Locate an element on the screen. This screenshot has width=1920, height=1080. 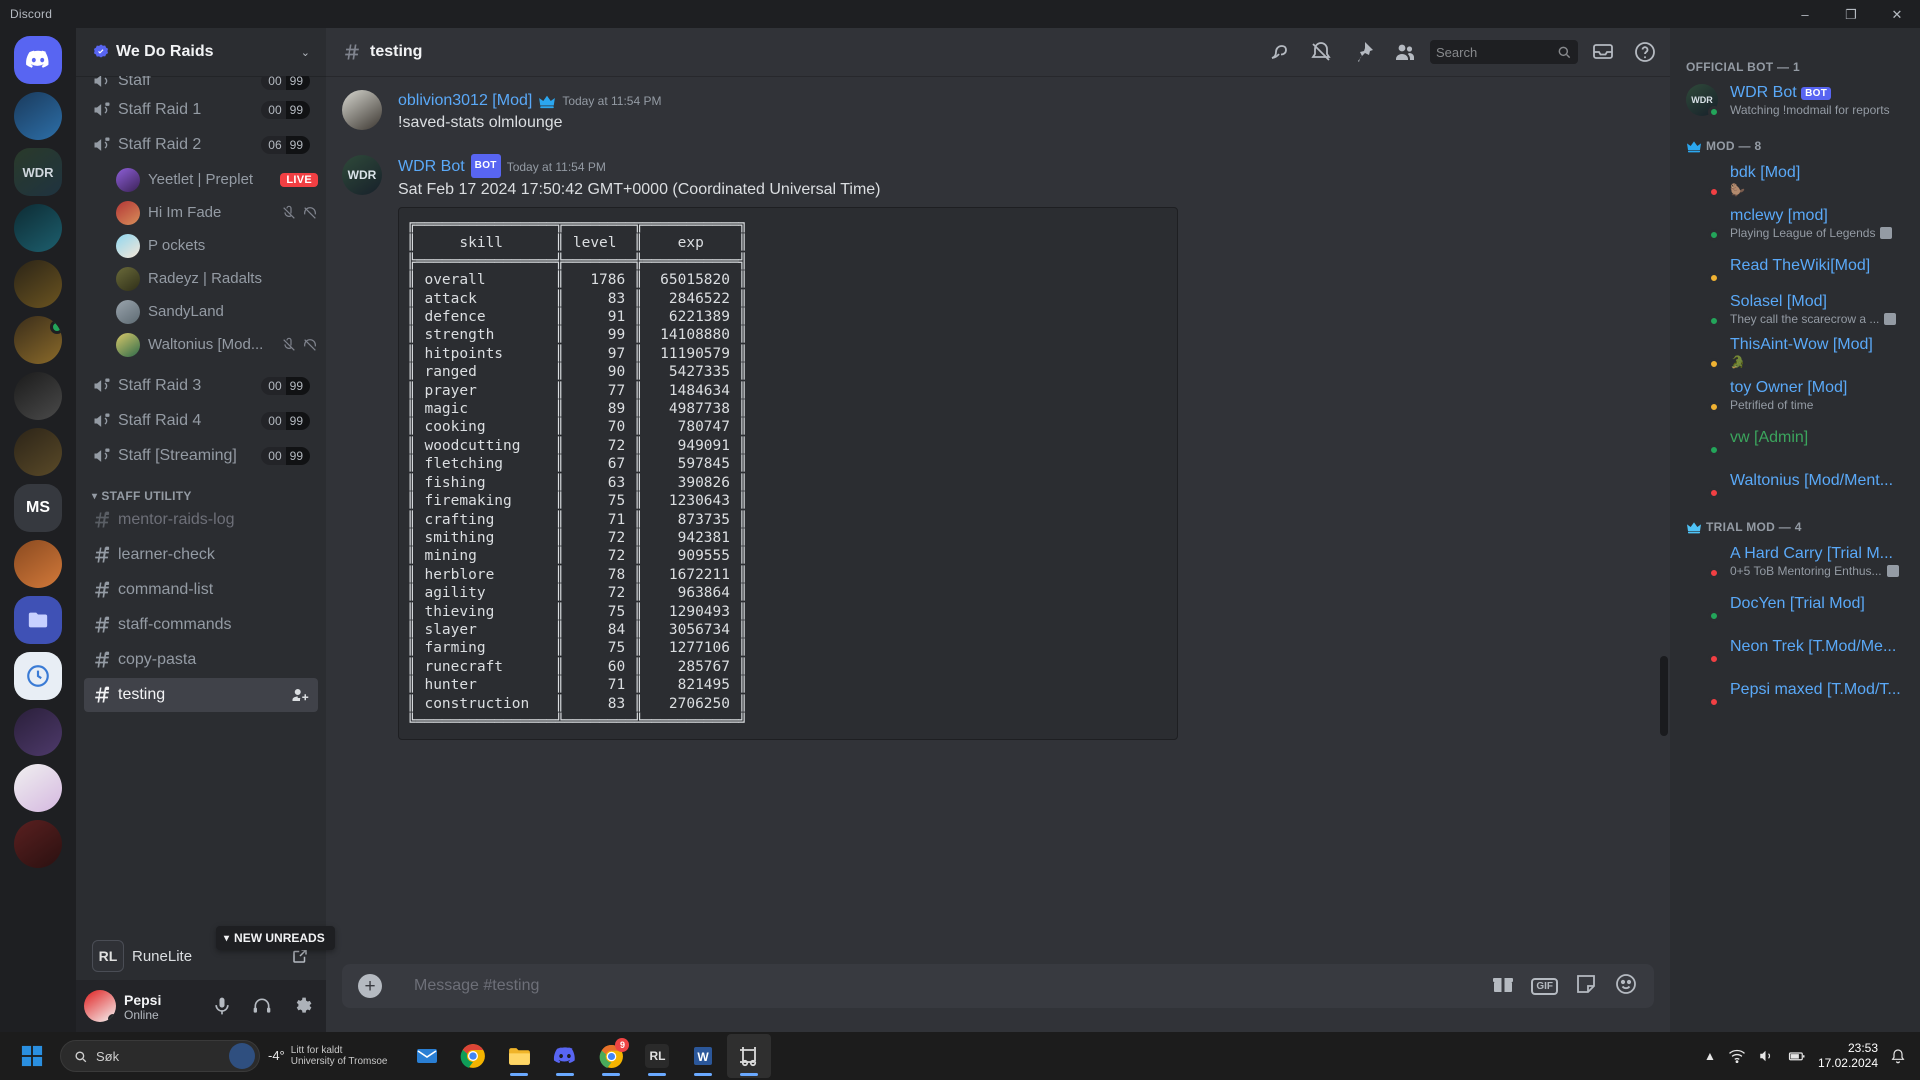
gift-icon is located at coordinates (1503, 986).